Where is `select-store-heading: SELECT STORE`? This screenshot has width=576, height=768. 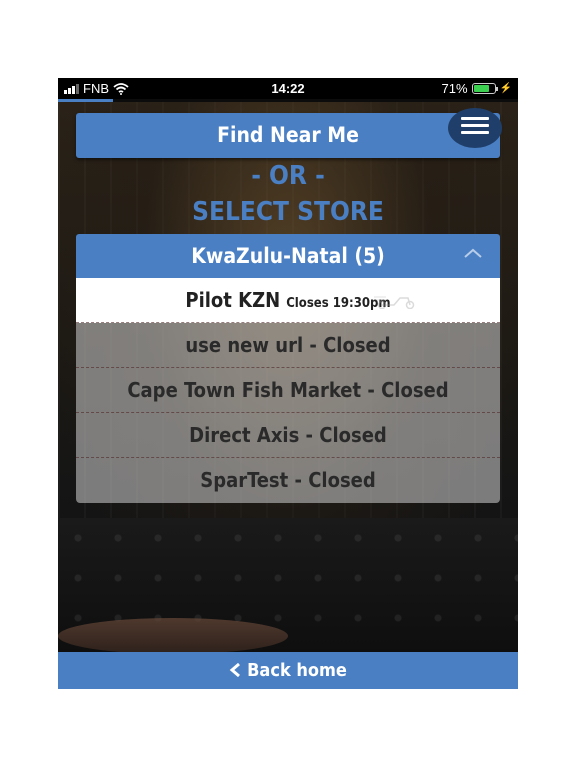 select-store-heading: SELECT STORE is located at coordinates (288, 212).